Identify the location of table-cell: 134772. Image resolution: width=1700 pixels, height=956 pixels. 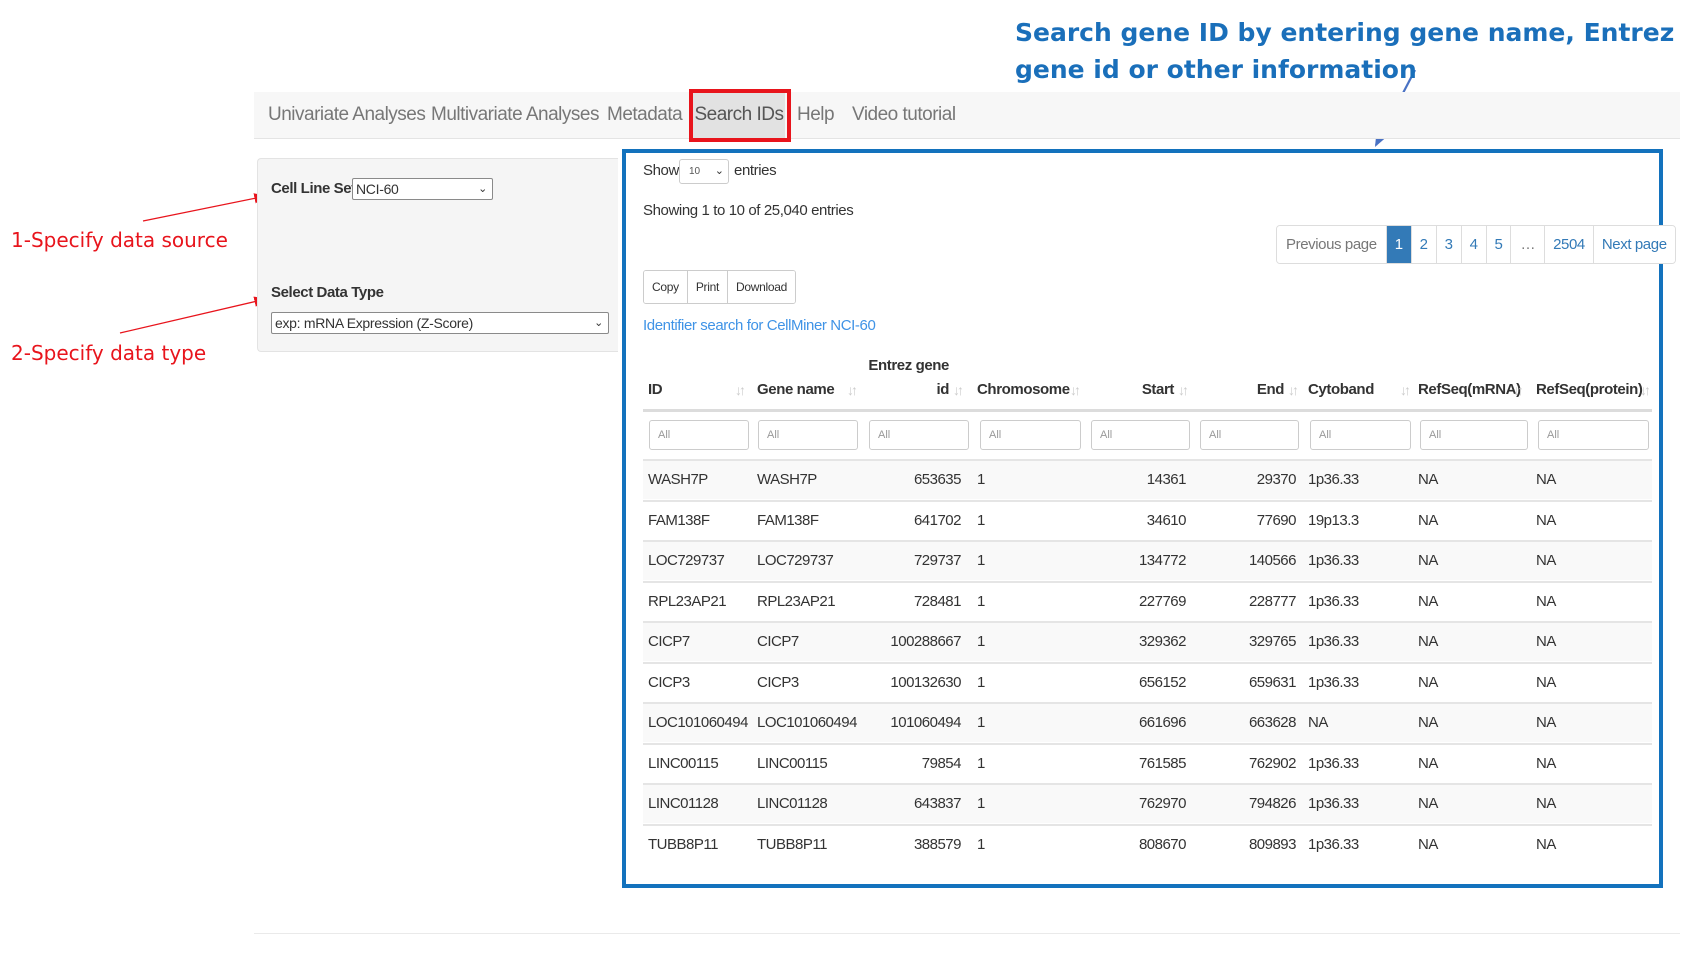
(1162, 560).